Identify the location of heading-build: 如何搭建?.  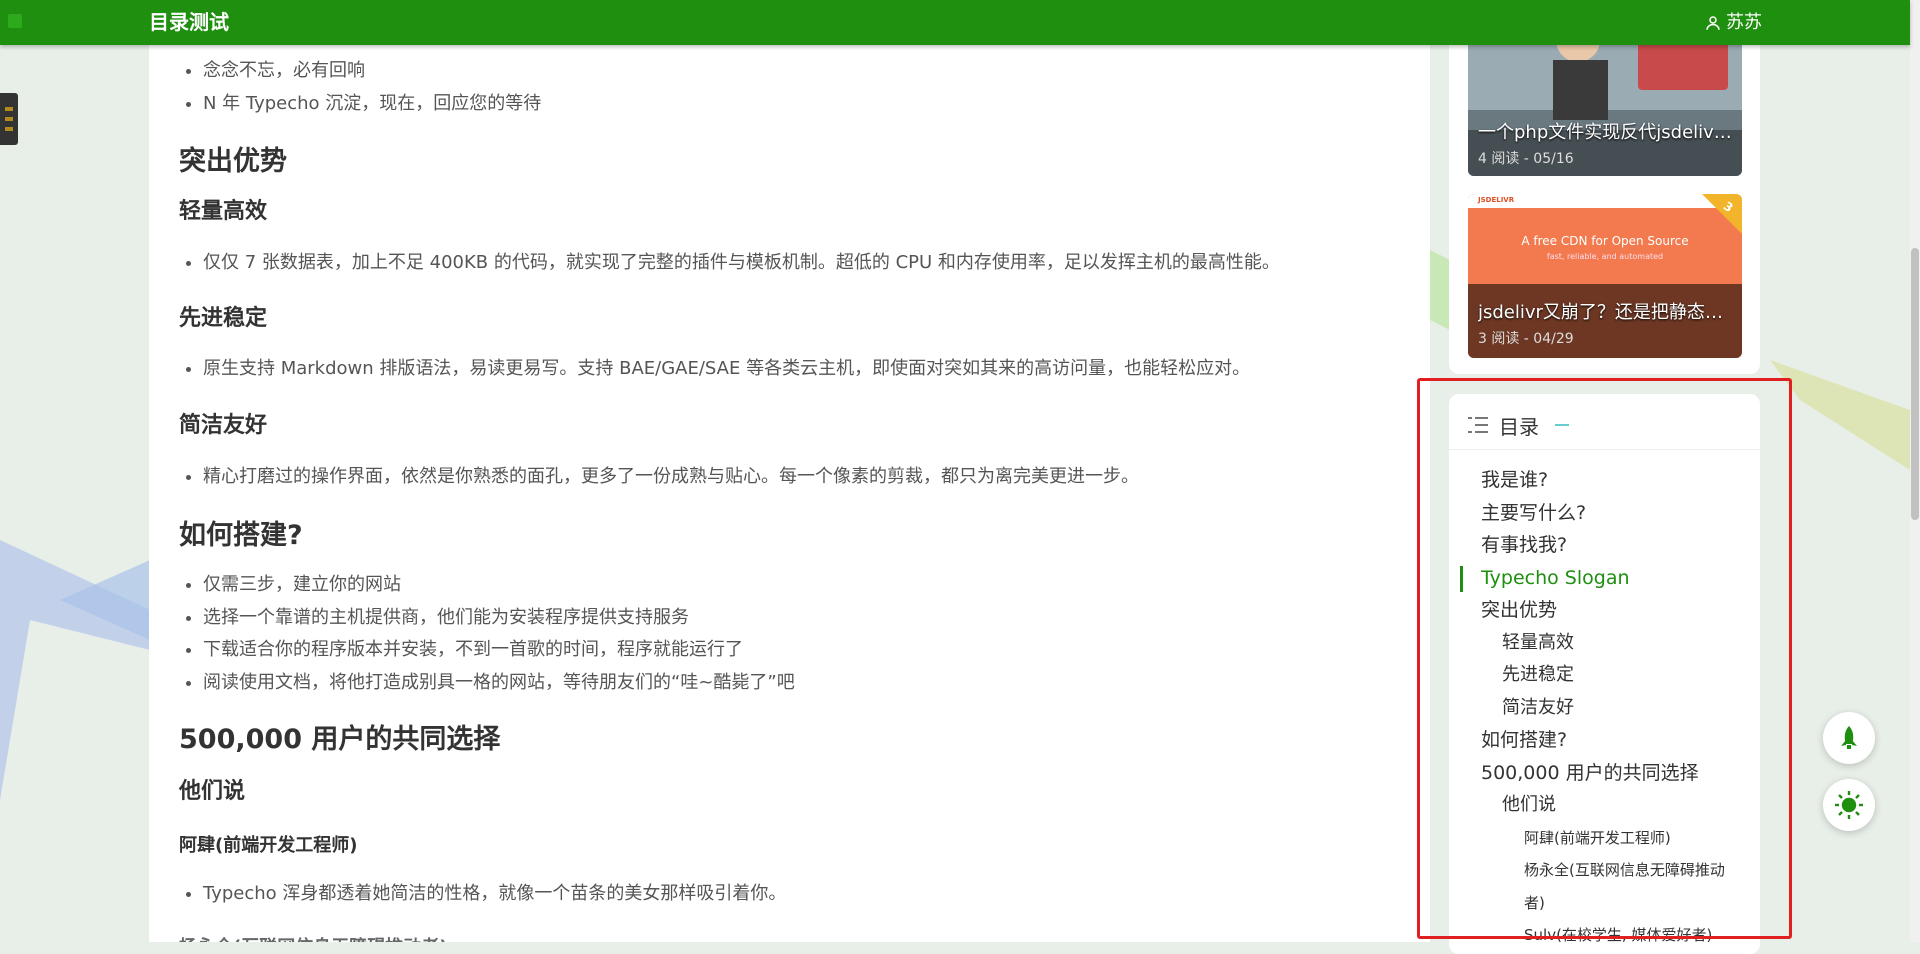
(241, 535).